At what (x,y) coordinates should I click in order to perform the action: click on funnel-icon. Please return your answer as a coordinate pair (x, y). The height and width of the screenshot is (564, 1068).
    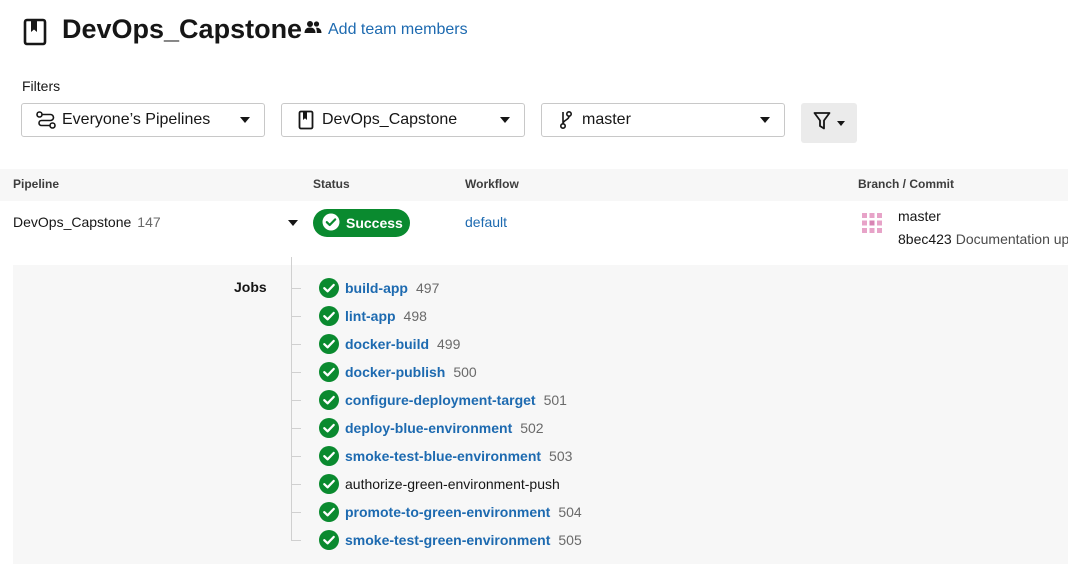
    Looking at the image, I should click on (822, 123).